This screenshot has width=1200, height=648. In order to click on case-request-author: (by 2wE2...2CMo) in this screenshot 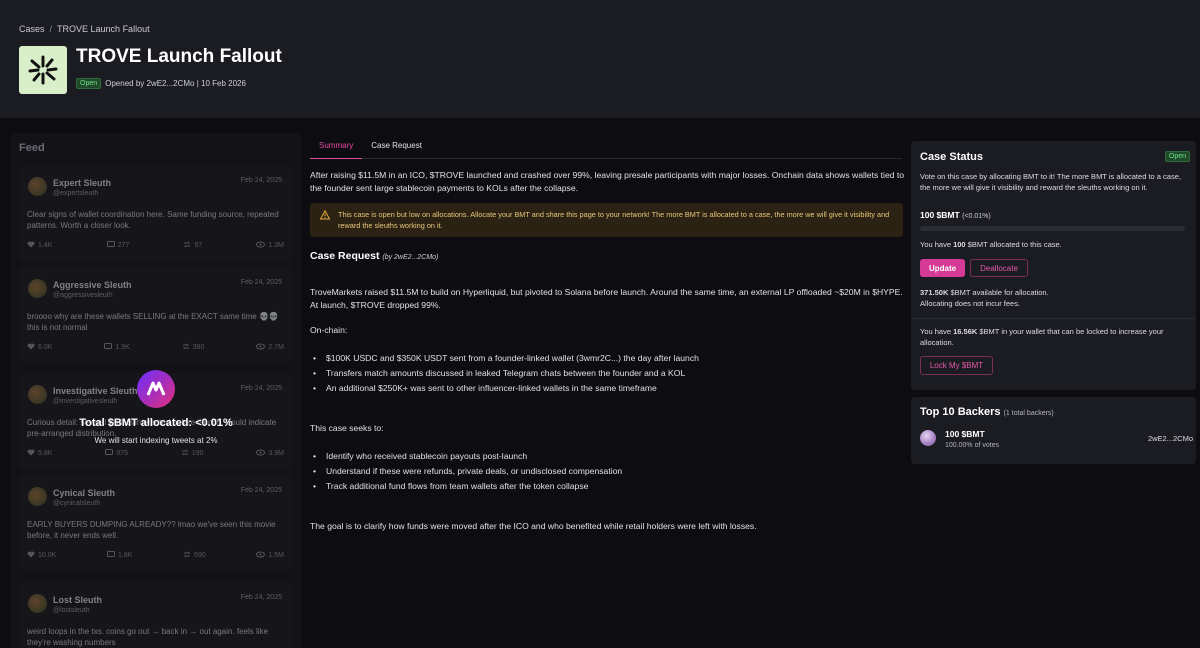, I will do `click(410, 257)`.